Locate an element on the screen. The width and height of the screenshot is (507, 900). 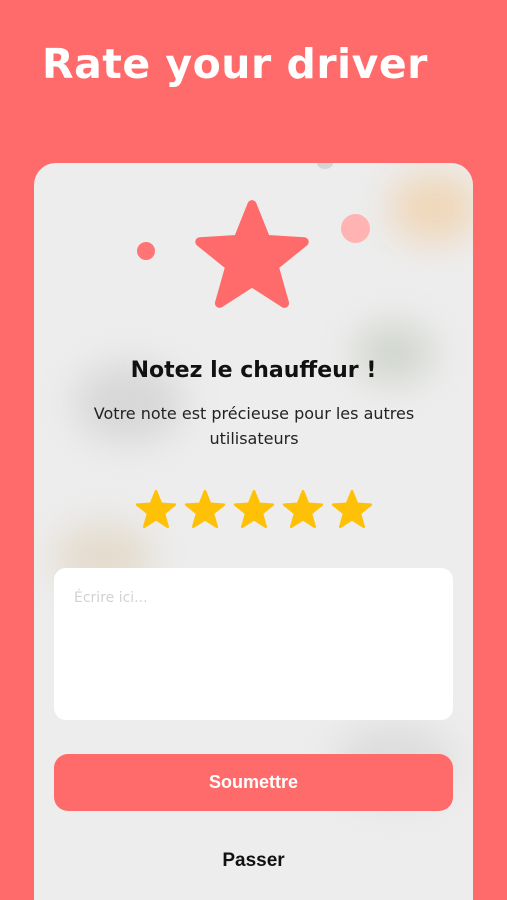
card-heading: Notez le chauffeur ! is located at coordinates (253, 370).